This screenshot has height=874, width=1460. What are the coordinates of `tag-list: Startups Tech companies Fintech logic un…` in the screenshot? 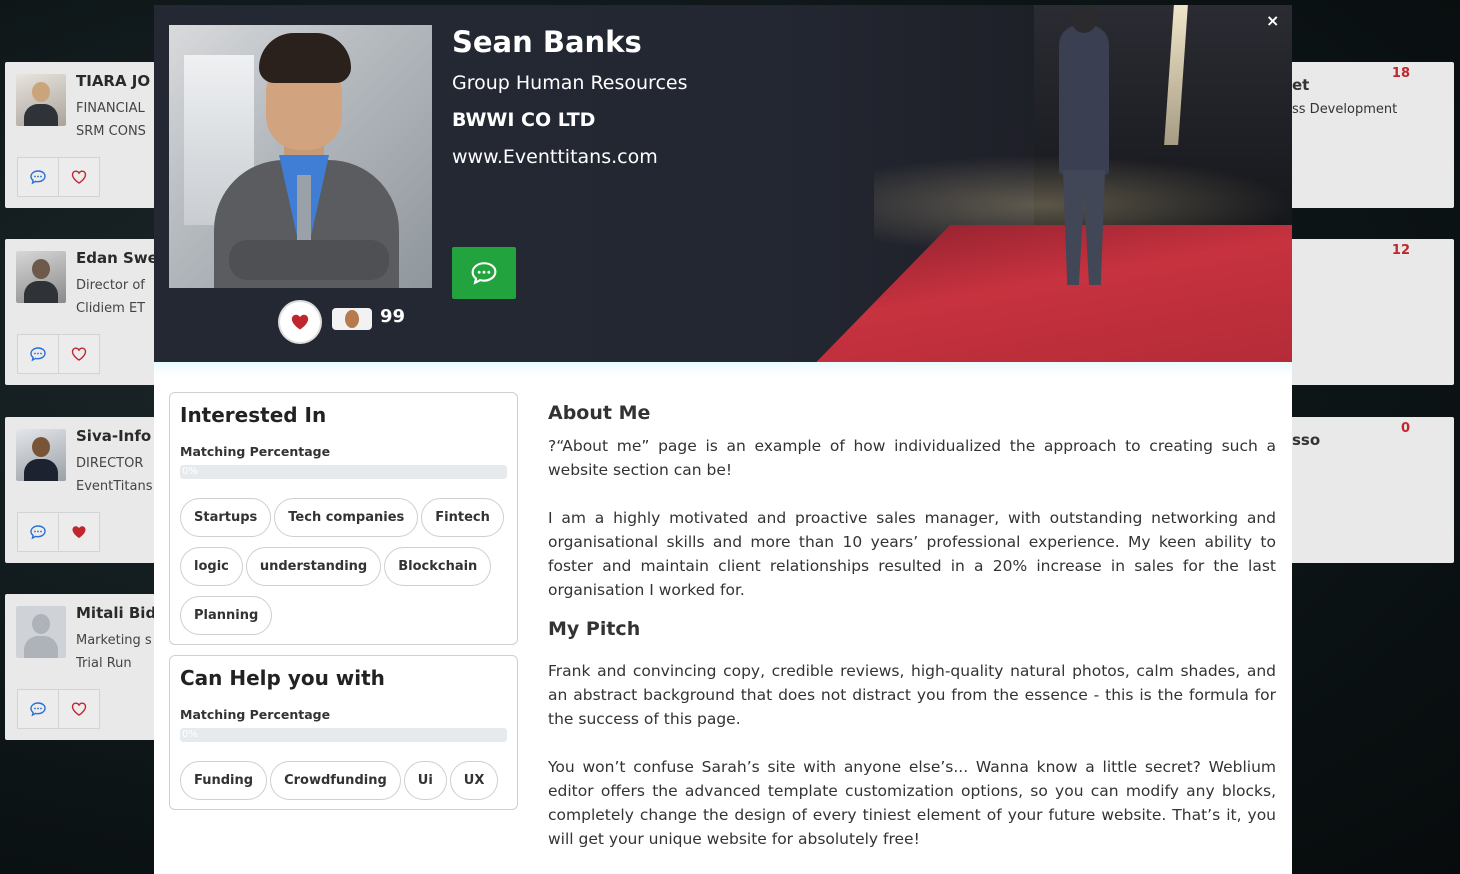 It's located at (346, 566).